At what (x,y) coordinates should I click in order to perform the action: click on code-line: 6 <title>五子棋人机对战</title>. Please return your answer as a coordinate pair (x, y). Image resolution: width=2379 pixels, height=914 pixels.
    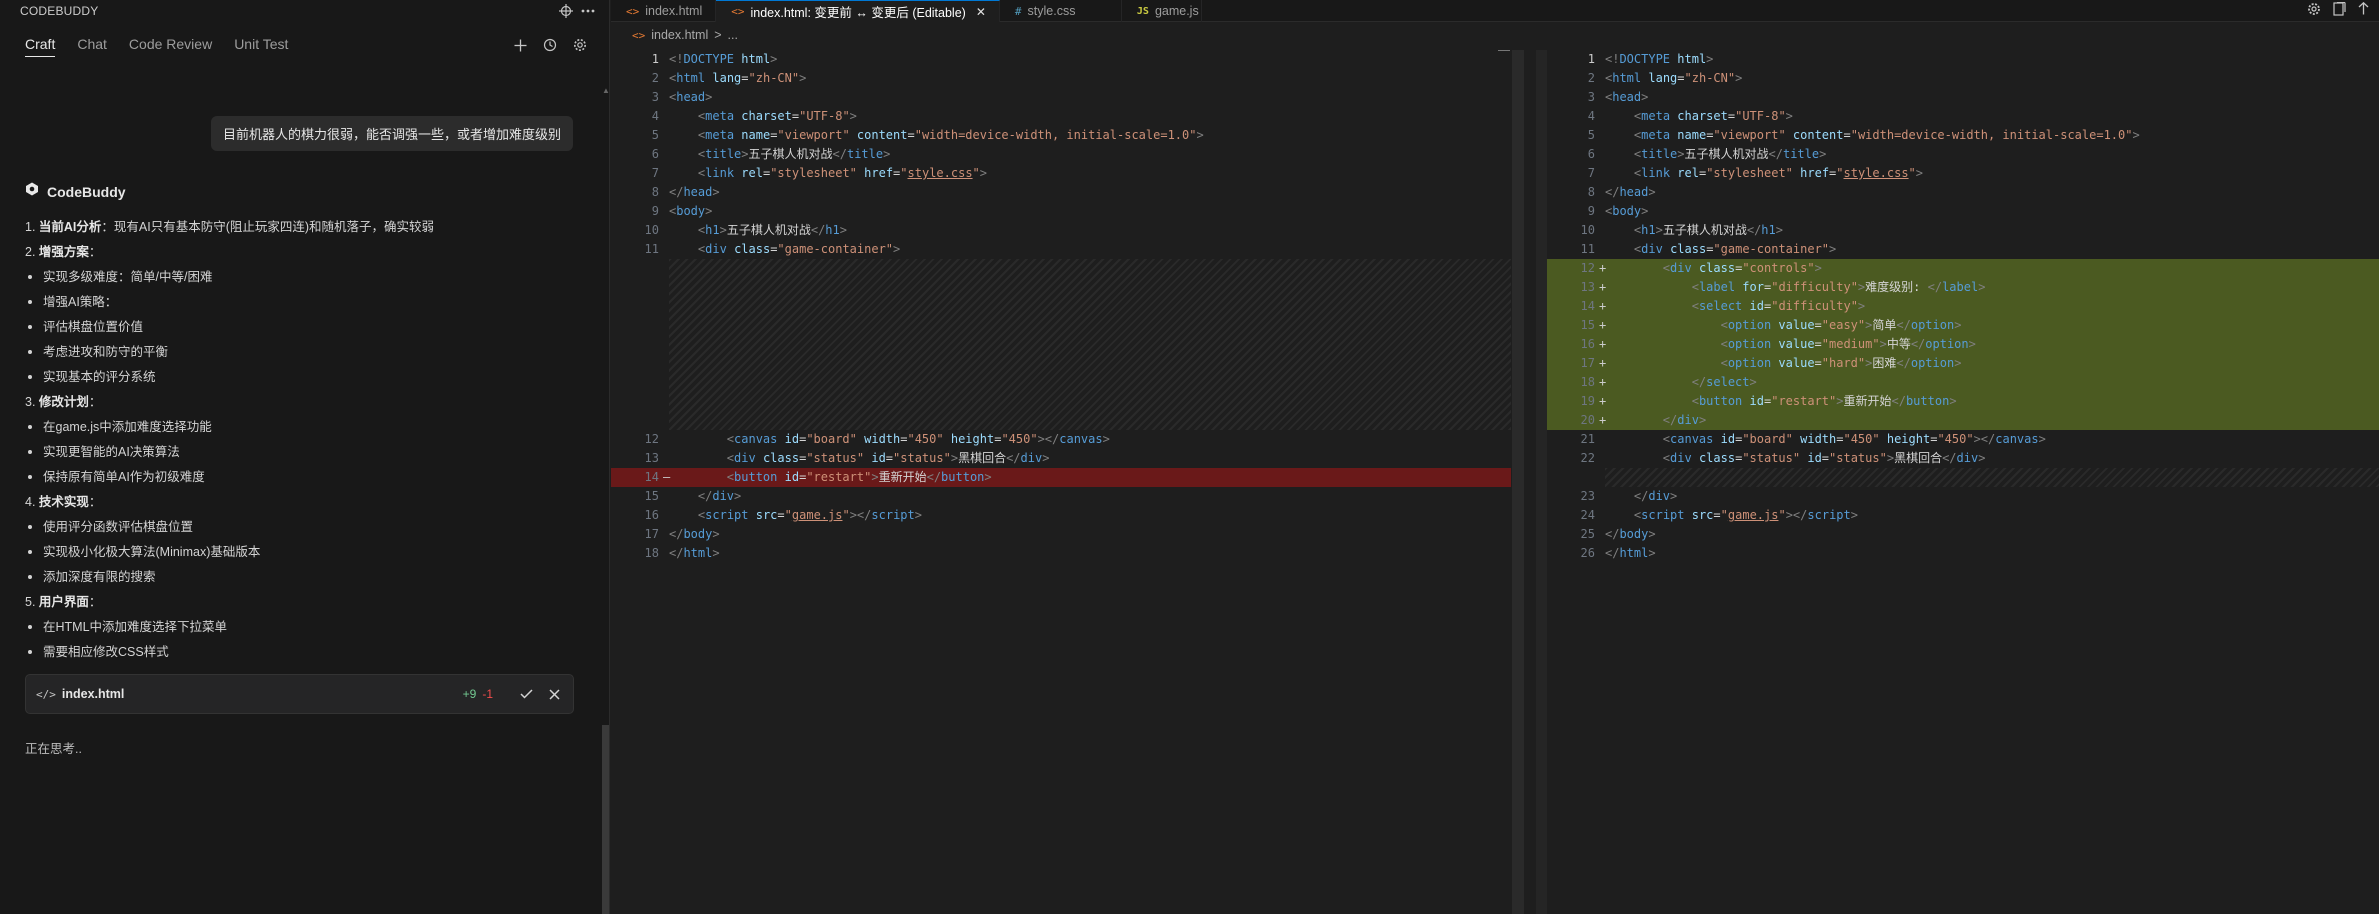
    Looking at the image, I should click on (771, 154).